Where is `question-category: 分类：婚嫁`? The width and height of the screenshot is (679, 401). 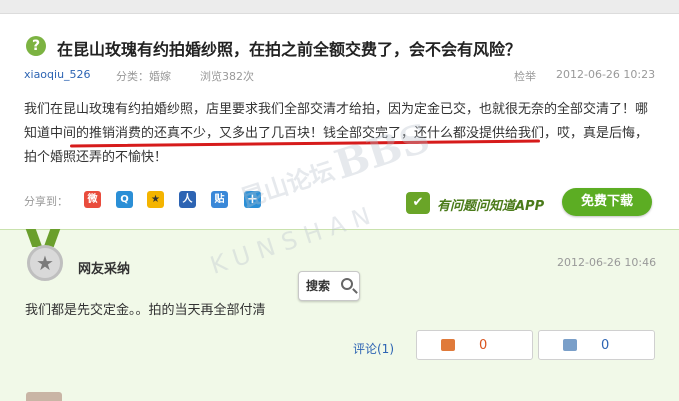
question-category: 分类：婚嫁 is located at coordinates (143, 76).